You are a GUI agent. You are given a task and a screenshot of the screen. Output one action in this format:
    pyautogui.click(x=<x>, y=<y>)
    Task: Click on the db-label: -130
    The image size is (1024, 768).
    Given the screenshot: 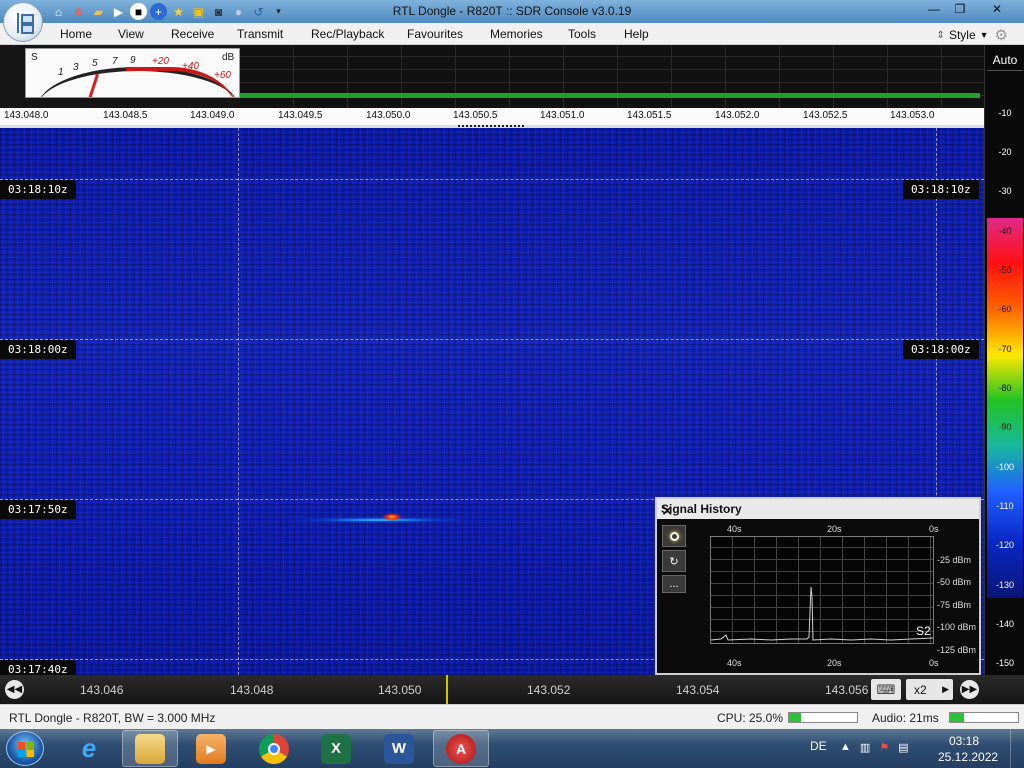 What is the action you would take?
    pyautogui.click(x=1004, y=585)
    